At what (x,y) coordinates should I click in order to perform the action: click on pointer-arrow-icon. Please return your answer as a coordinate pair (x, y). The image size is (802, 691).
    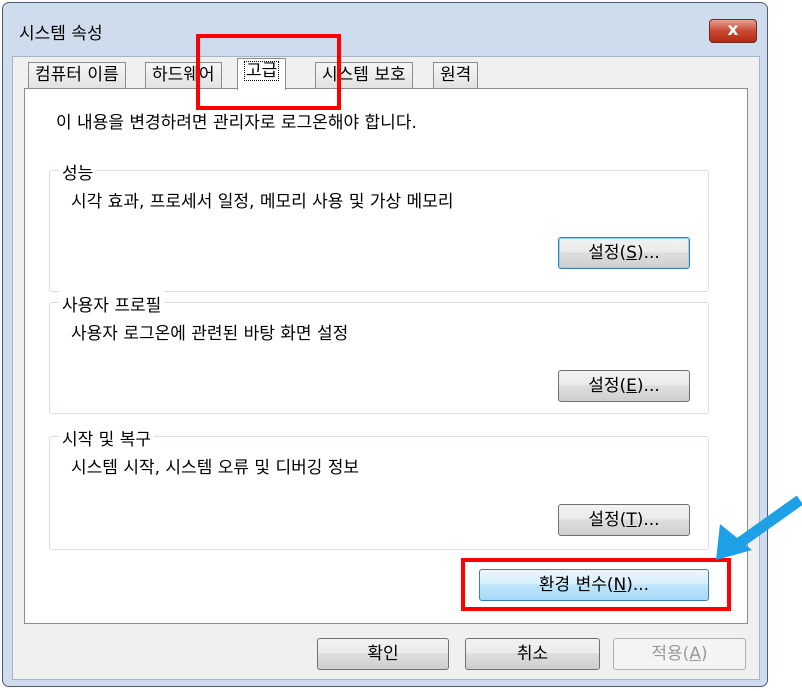
    Looking at the image, I should click on (759, 528).